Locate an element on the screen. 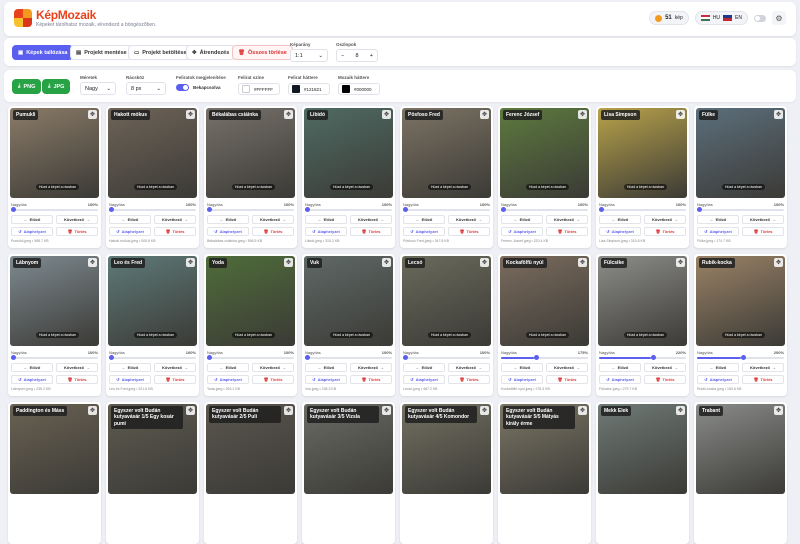  gap-select: 8 px ⌄ is located at coordinates (146, 88).